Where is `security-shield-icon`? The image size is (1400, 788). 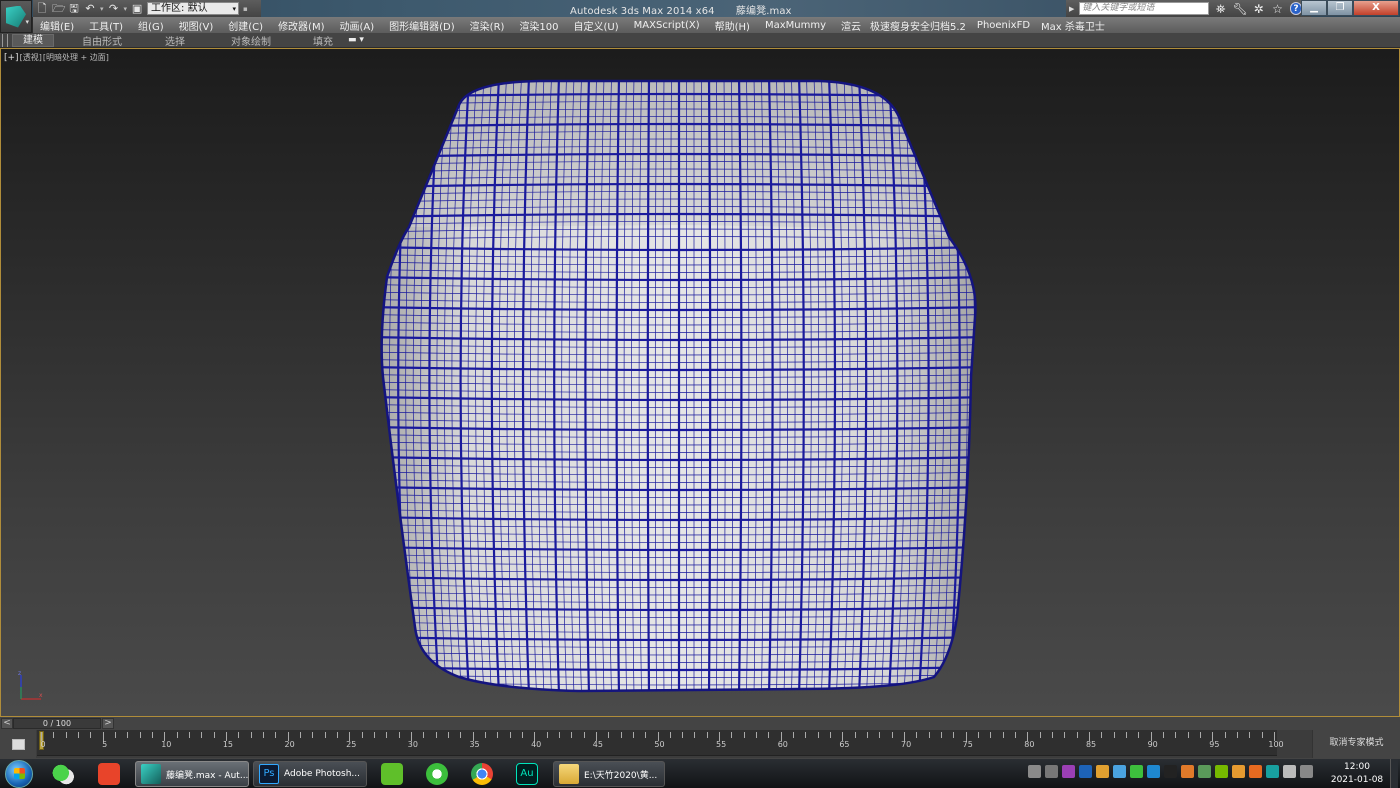 security-shield-icon is located at coordinates (1255, 771).